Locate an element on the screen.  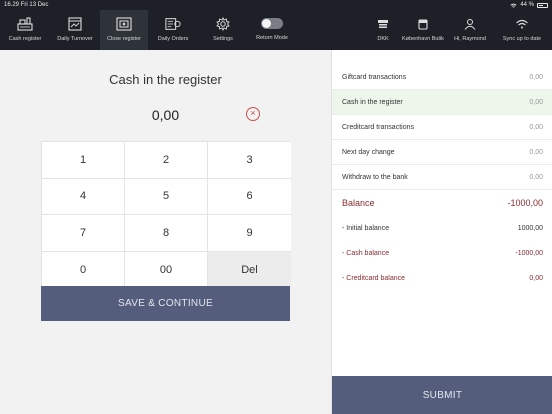
nav-sync: Sync up to date is located at coordinates (522, 30).